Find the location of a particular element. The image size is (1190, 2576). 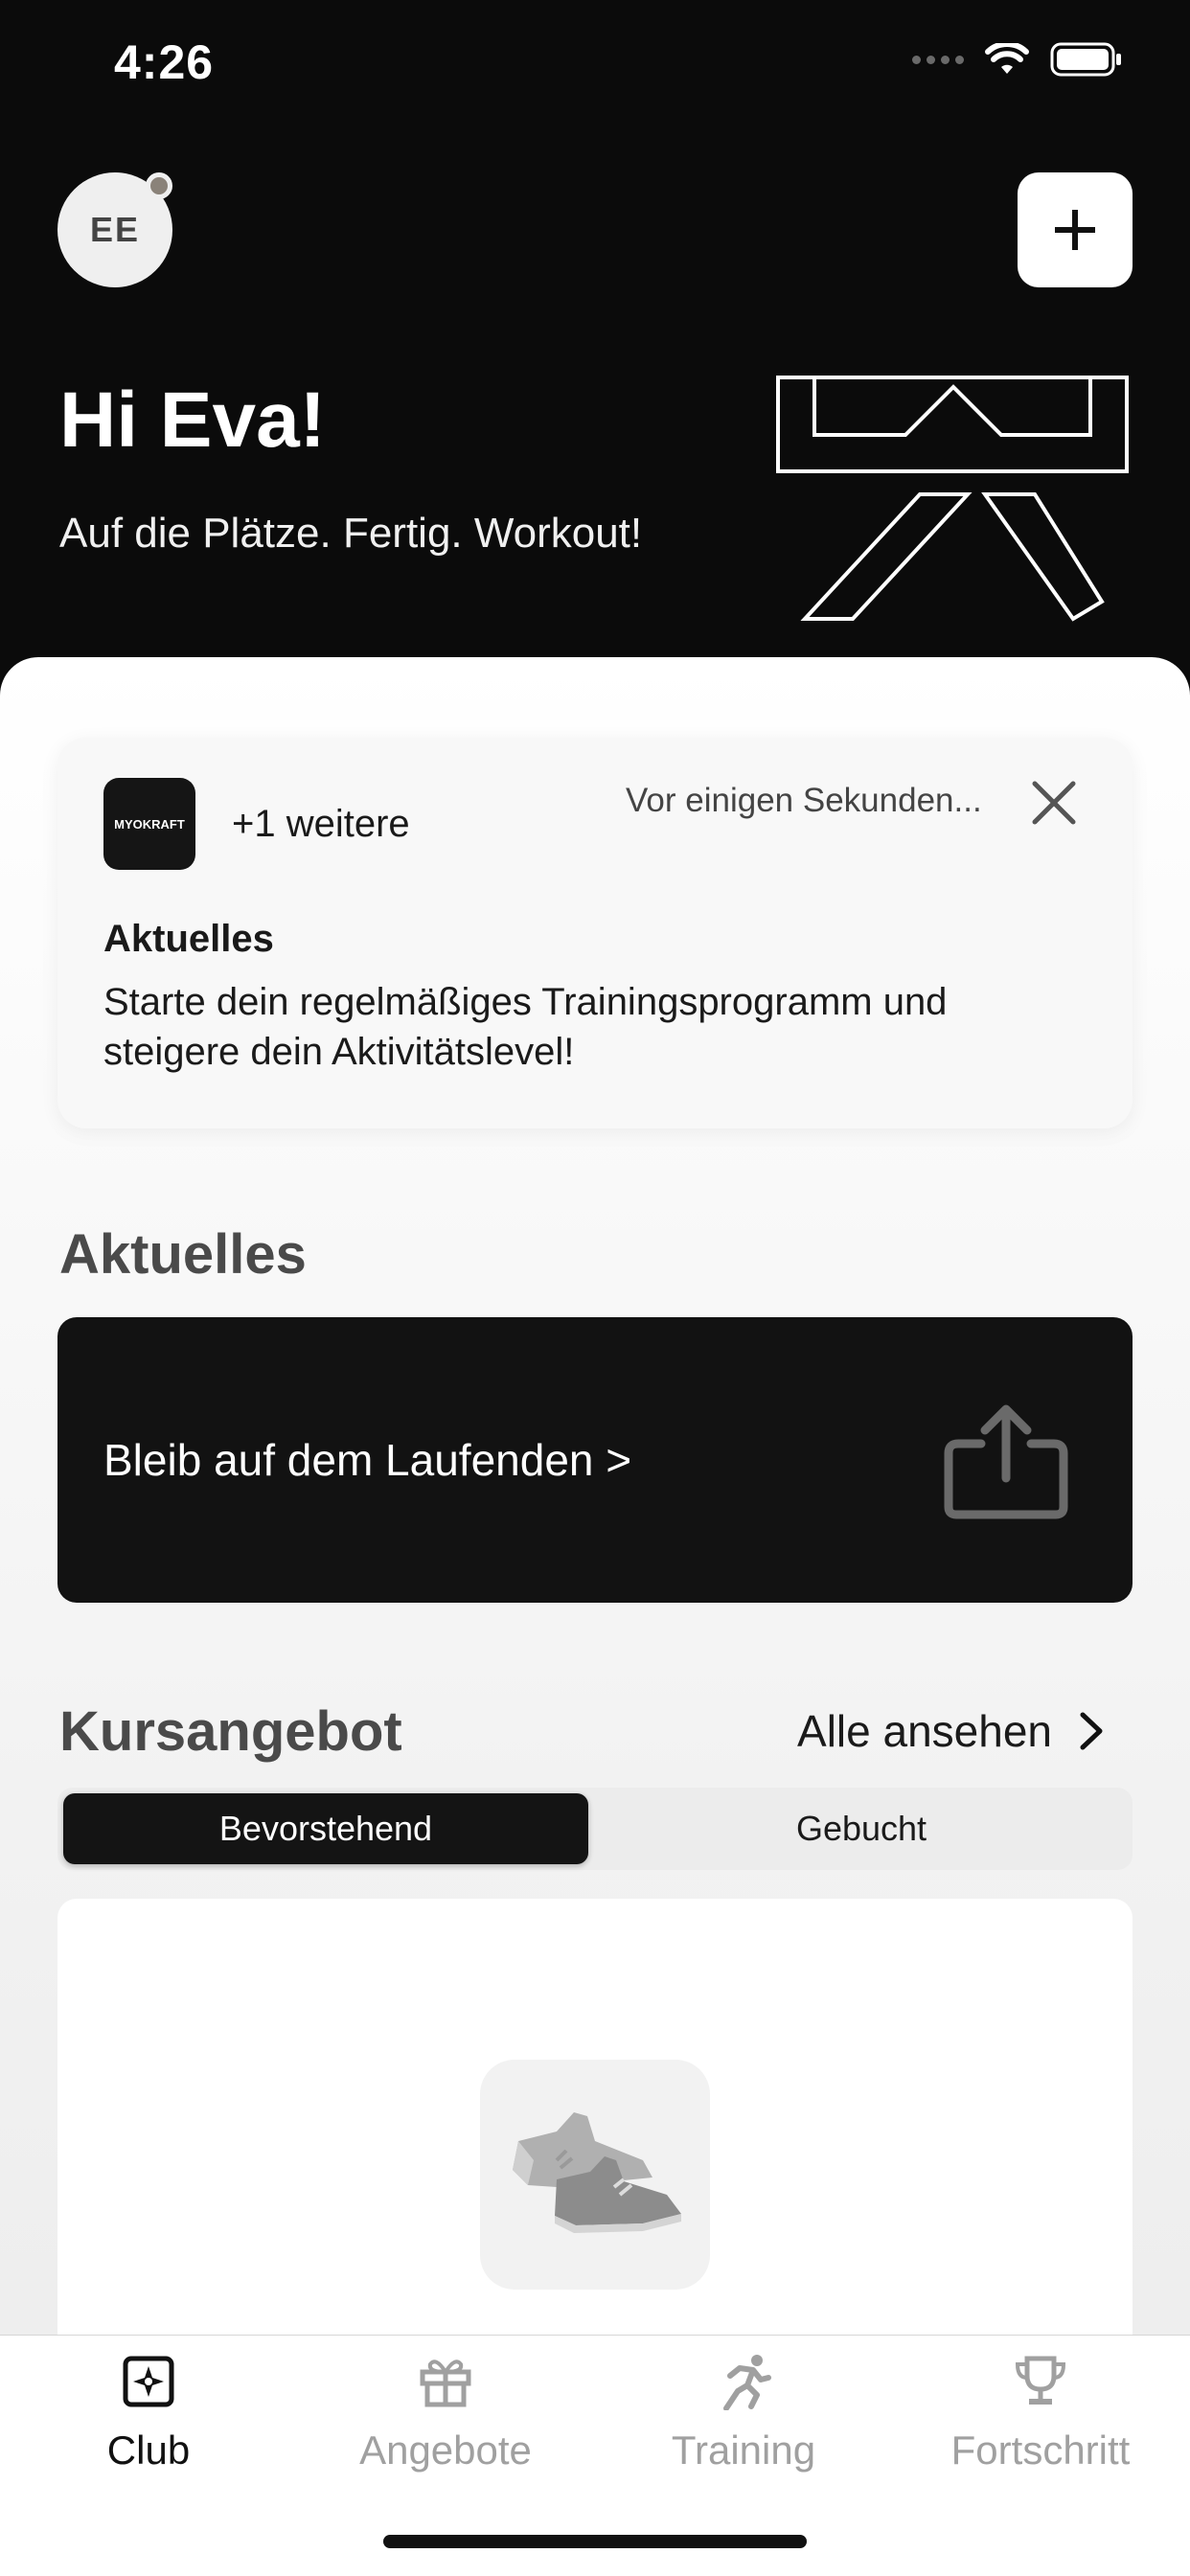

tab-label-fortschritt: Fortschritt is located at coordinates (1040, 2450).